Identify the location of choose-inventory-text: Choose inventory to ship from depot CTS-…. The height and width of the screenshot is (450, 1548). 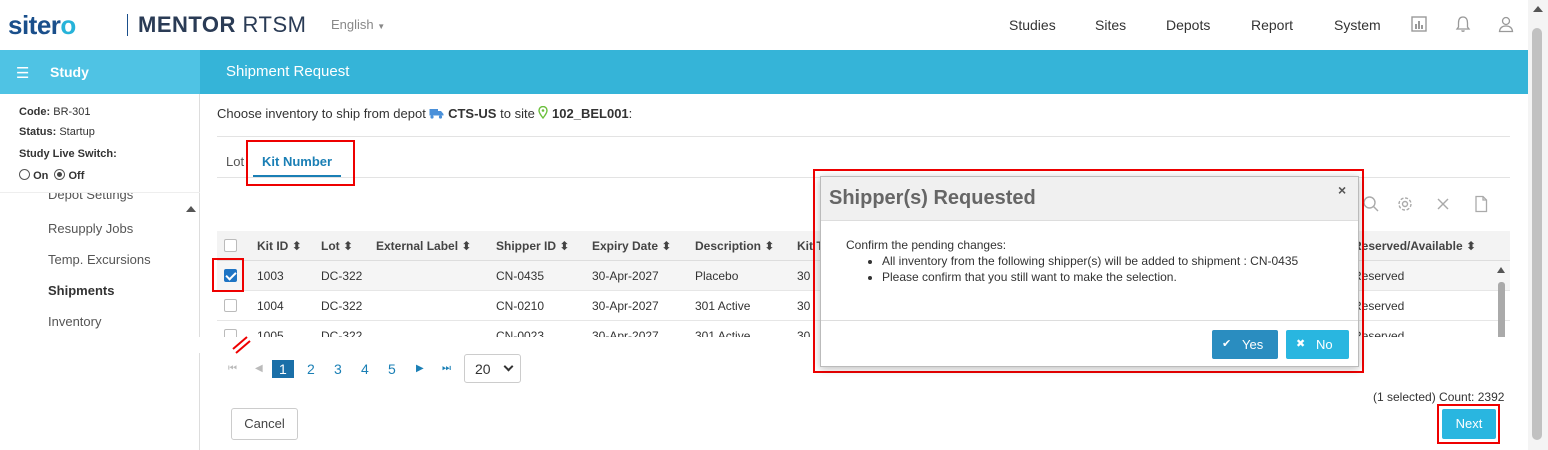
(425, 113).